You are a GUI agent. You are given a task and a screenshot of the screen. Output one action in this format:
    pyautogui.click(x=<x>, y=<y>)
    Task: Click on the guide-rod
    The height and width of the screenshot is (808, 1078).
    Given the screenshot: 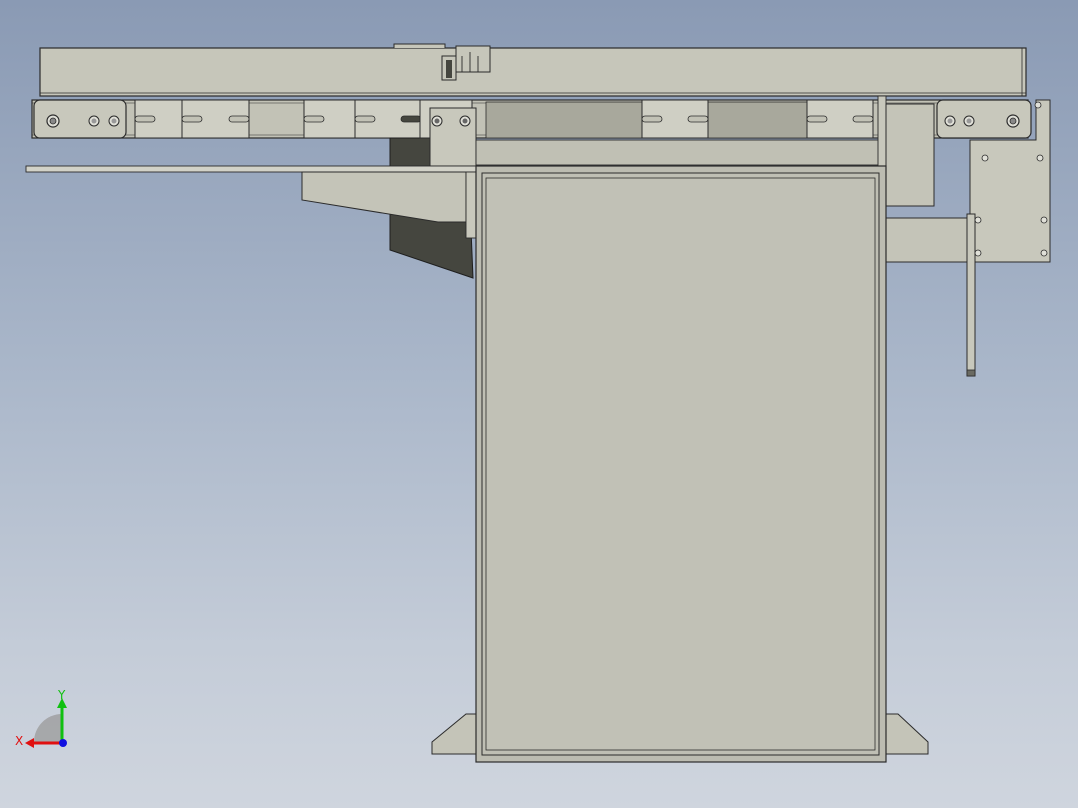 What is the action you would take?
    pyautogui.click(x=252, y=169)
    